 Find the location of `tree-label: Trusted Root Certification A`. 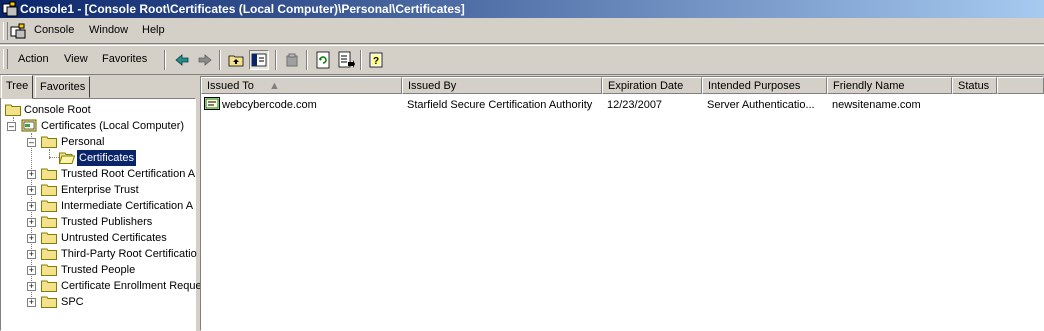

tree-label: Trusted Root Certification A is located at coordinates (128, 174).